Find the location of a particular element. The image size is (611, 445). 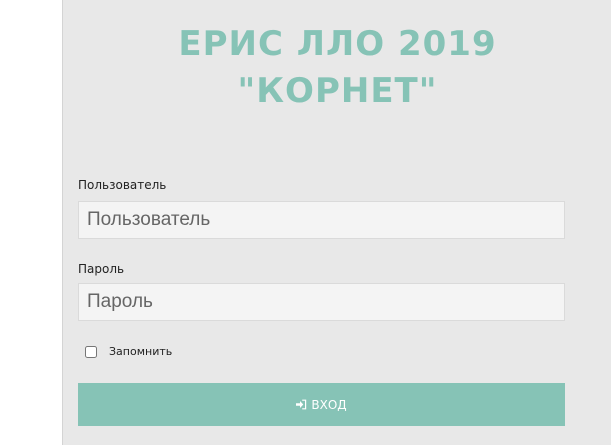

login-button: ВХОД is located at coordinates (321, 404).